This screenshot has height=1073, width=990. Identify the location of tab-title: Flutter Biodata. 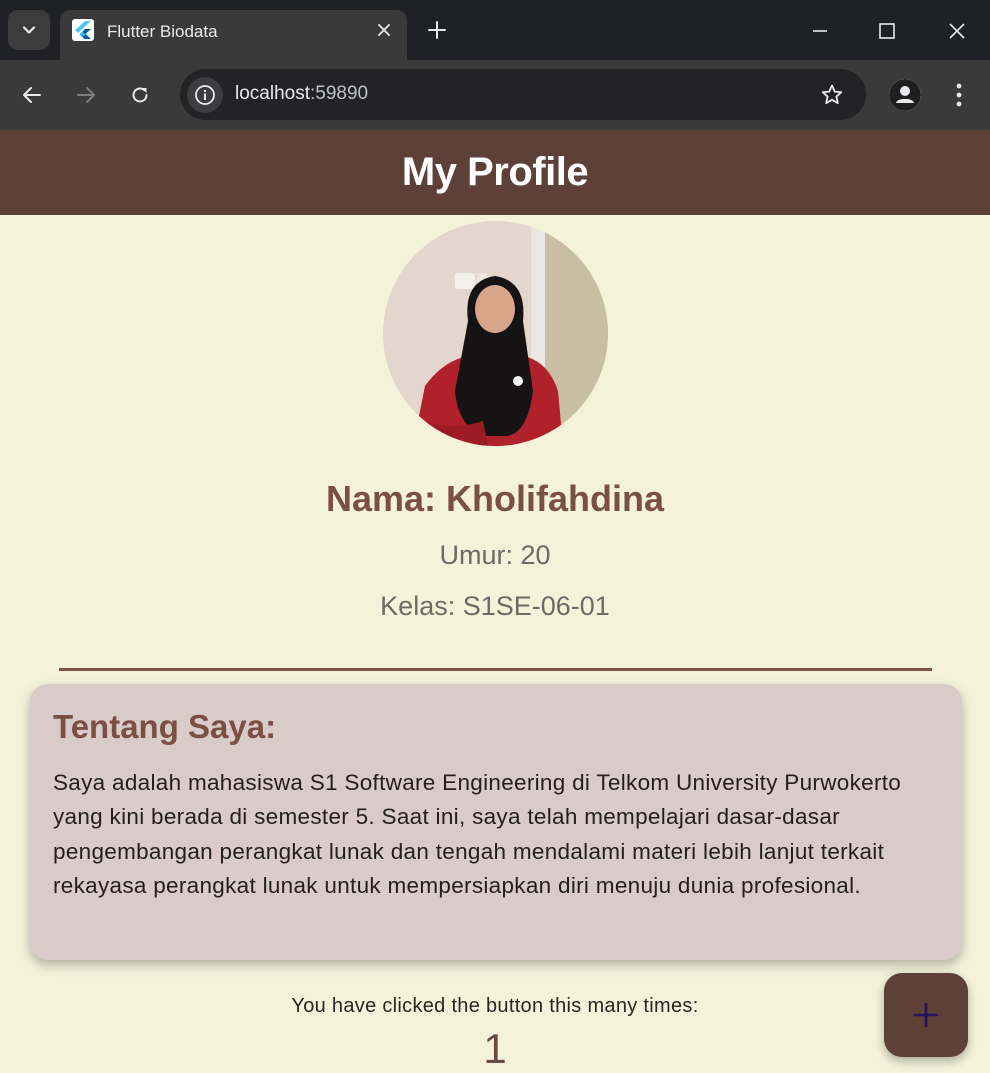
(162, 31).